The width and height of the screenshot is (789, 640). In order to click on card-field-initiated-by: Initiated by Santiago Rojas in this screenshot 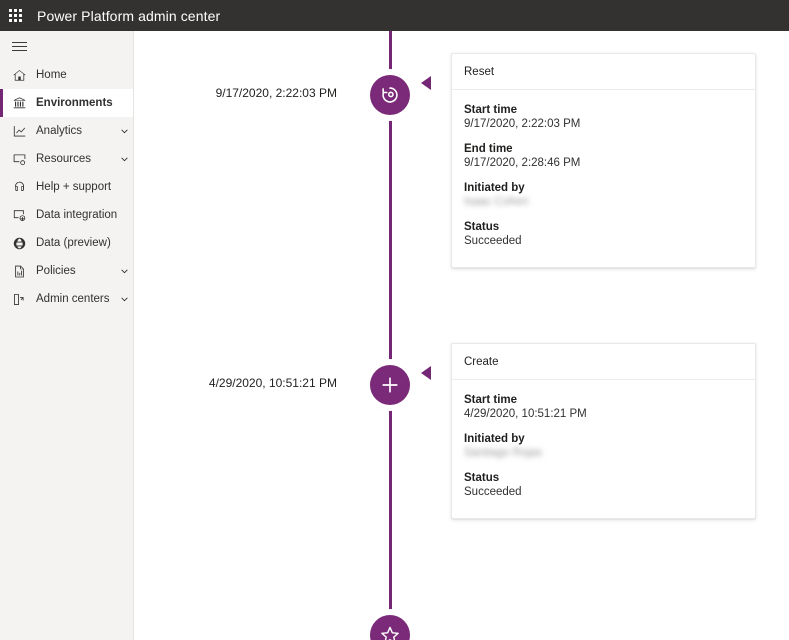, I will do `click(603, 446)`.